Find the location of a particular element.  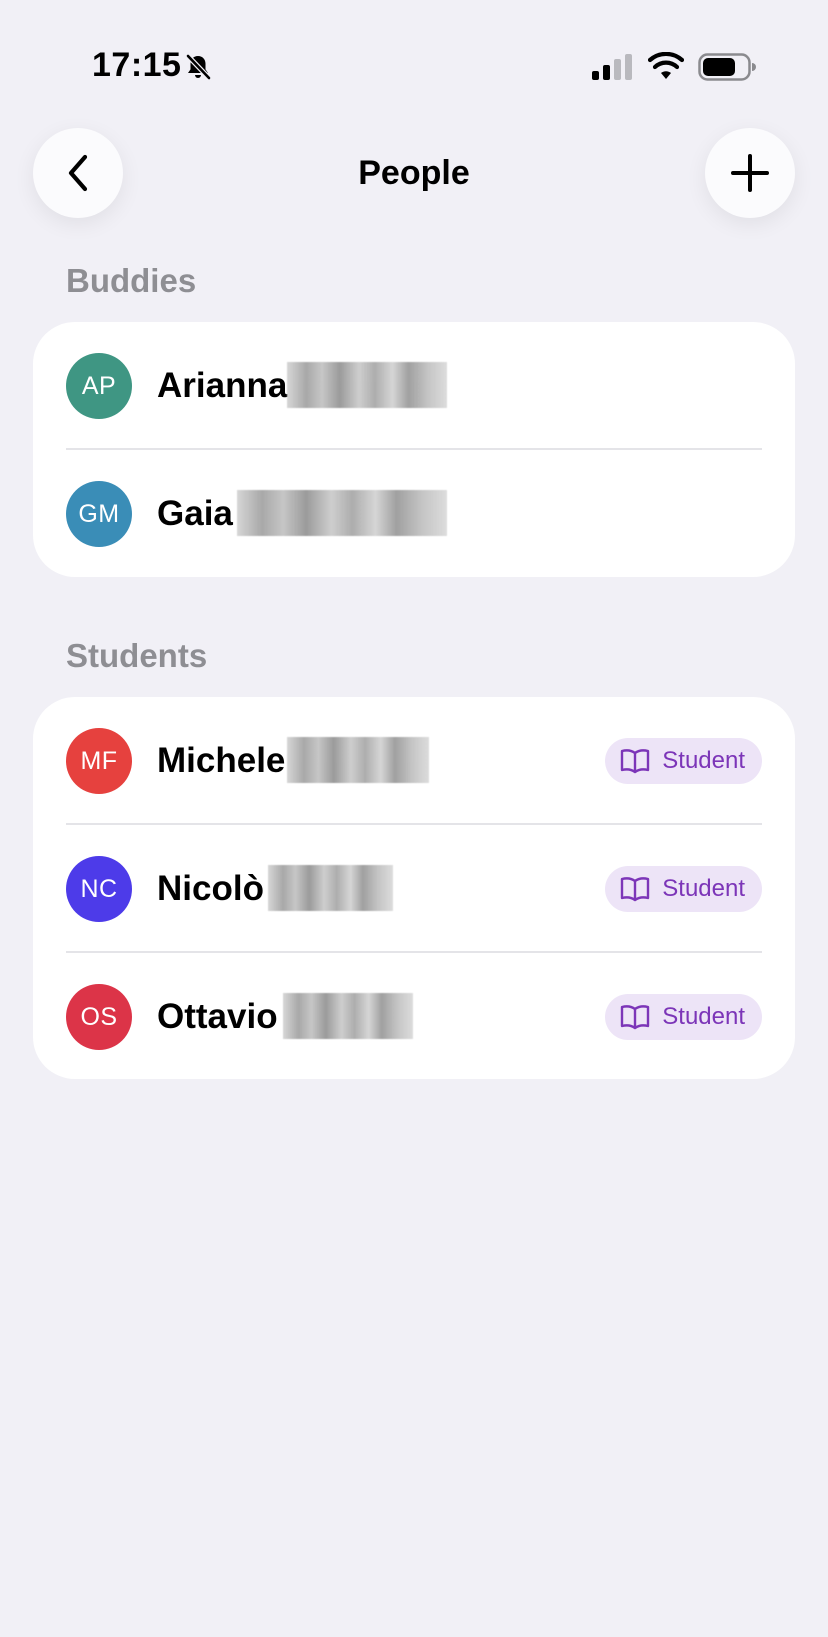

navigation-bar: People is located at coordinates (414, 174).